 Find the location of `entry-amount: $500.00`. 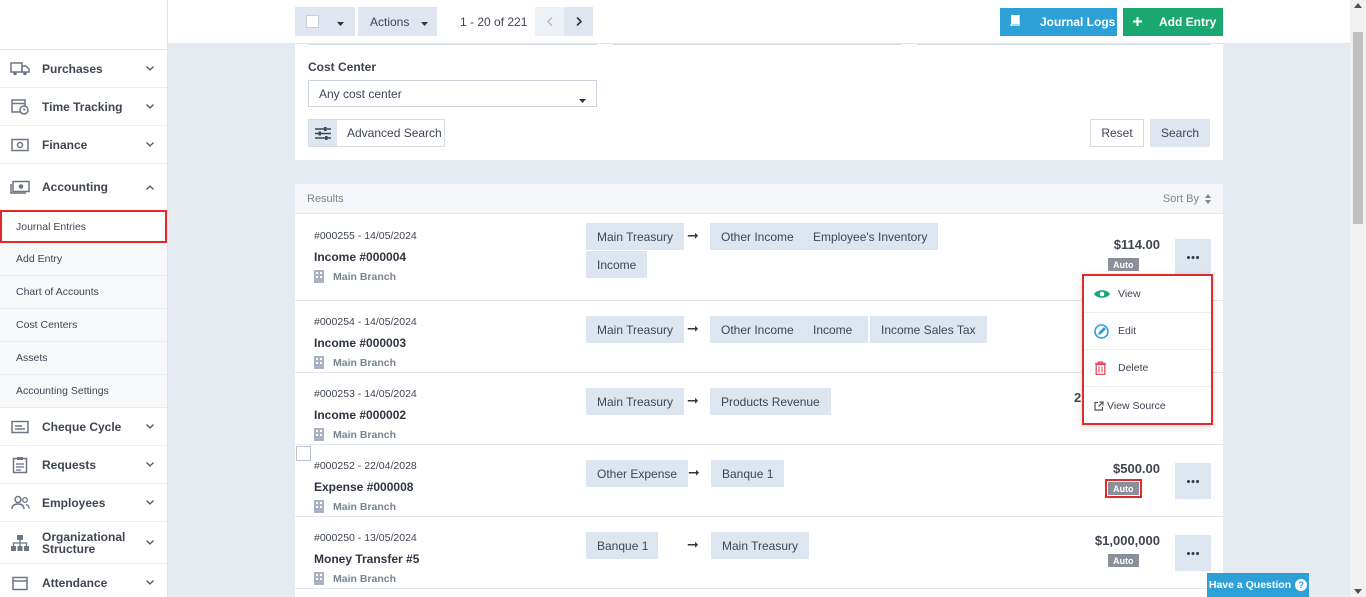

entry-amount: $500.00 is located at coordinates (1136, 468).